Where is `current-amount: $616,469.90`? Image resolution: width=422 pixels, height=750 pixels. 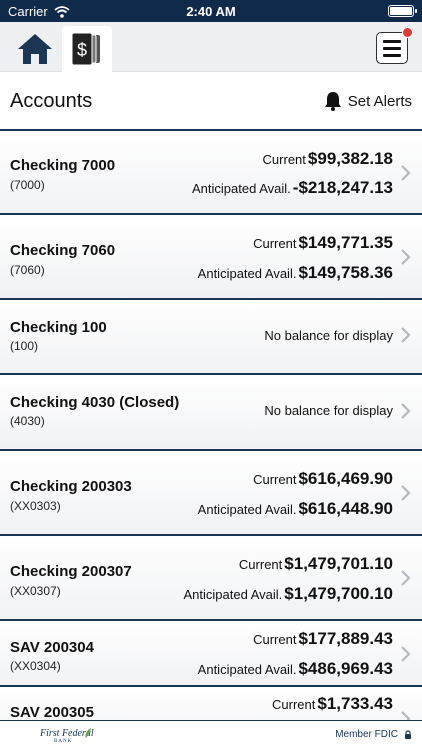
current-amount: $616,469.90 is located at coordinates (345, 478).